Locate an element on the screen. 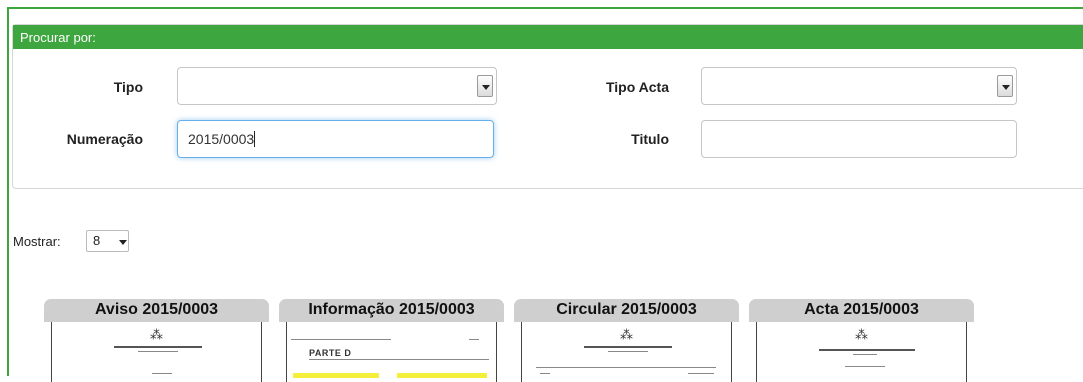 Image resolution: width=1083 pixels, height=382 pixels. numeracao-label: Numeração is located at coordinates (104, 139).